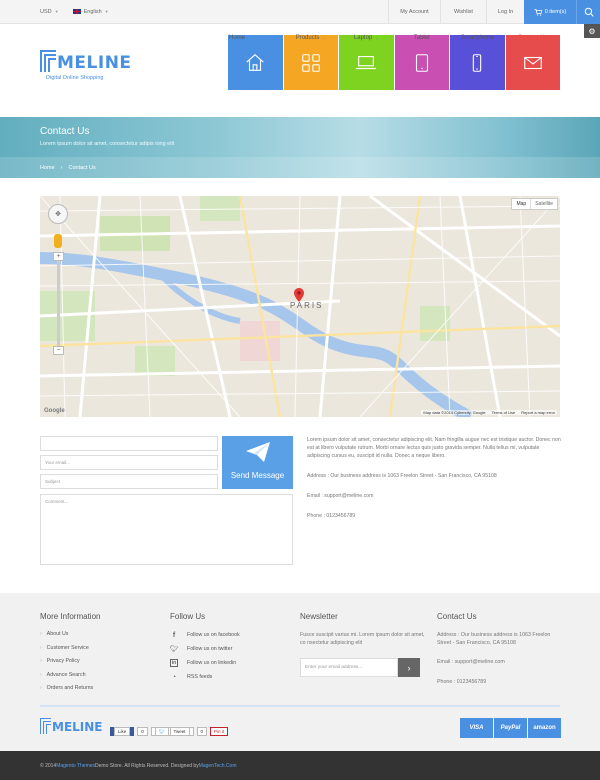 This screenshot has height=780, width=600. Describe the element at coordinates (70, 648) in the screenshot. I see `footer-link-customer-service: › Customer Service` at that location.